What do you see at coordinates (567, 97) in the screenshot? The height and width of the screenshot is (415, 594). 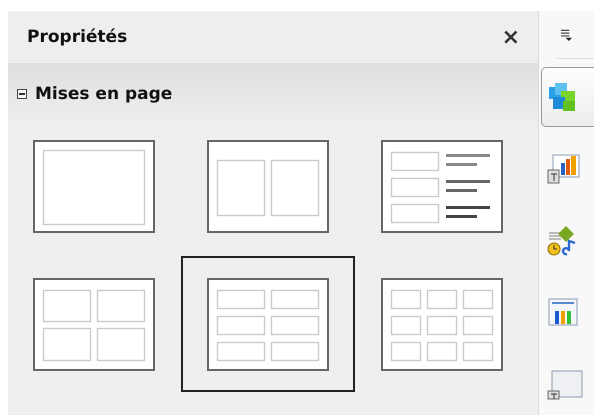 I see `cube-tab` at bounding box center [567, 97].